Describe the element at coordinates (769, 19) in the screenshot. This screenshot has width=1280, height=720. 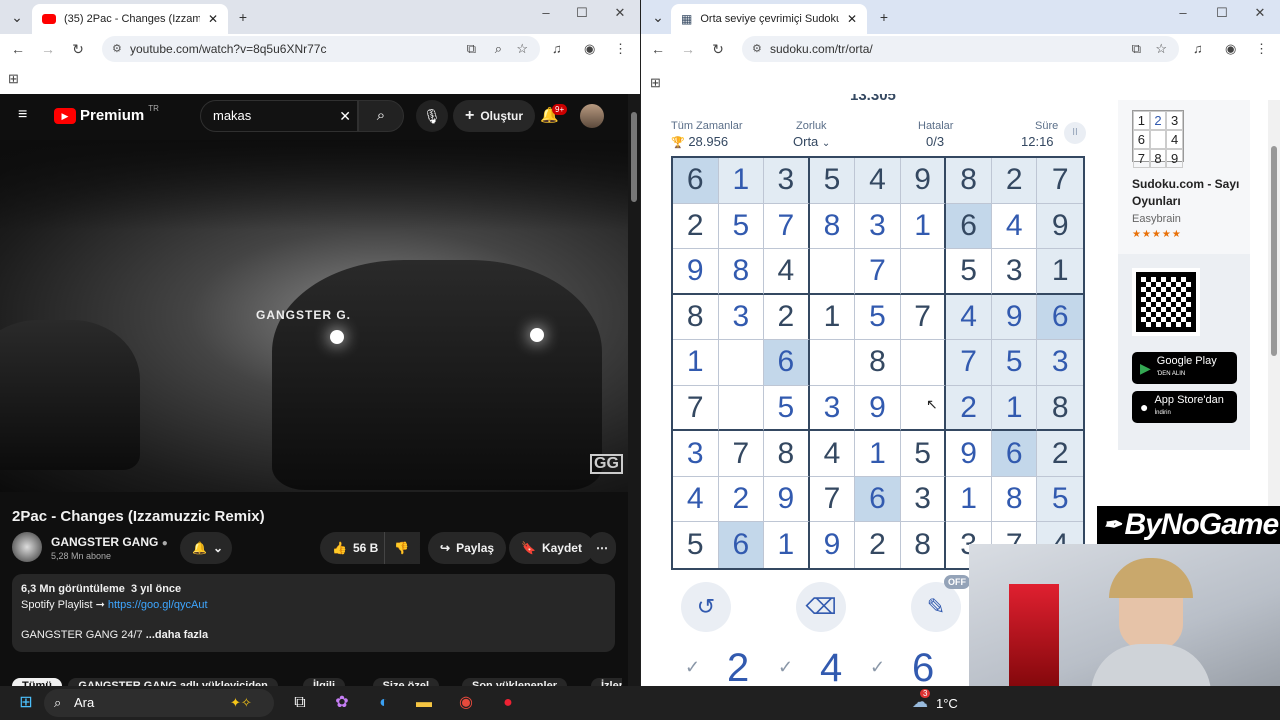
I see `tab-sudoku: ▦ Orta seviye çevrimiçi Sudoku - ✕` at that location.